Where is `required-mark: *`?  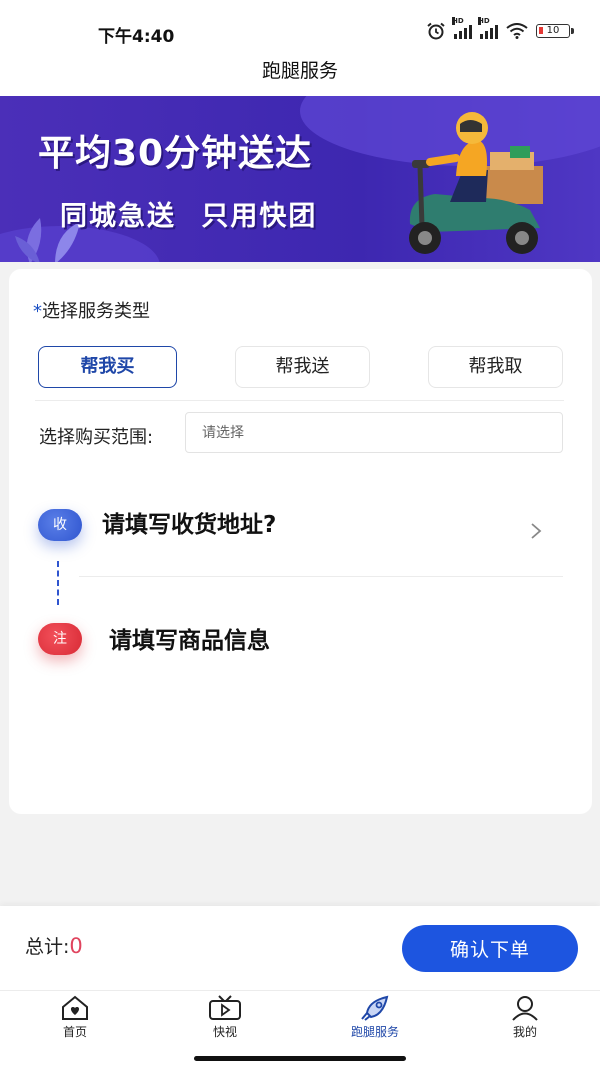
required-mark: * is located at coordinates (37, 311).